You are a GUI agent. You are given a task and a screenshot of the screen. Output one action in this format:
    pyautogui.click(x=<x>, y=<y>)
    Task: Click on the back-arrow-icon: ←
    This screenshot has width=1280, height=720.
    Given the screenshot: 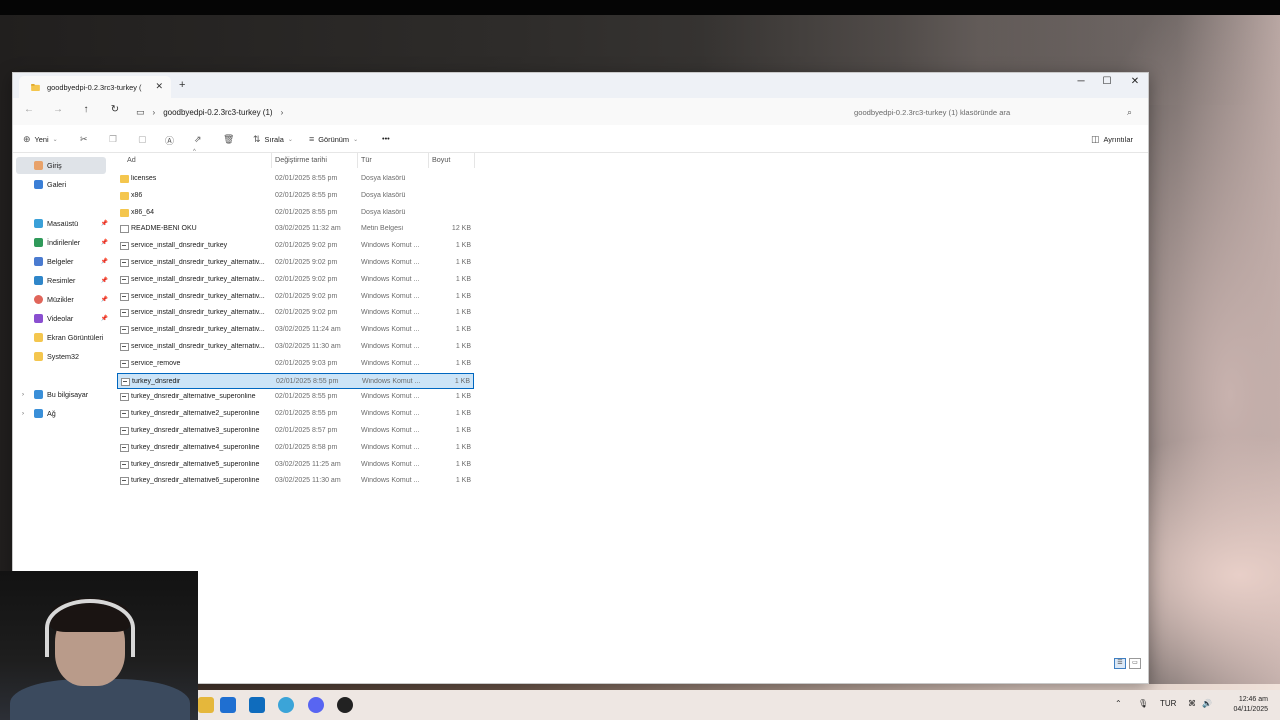 What is the action you would take?
    pyautogui.click(x=29, y=109)
    